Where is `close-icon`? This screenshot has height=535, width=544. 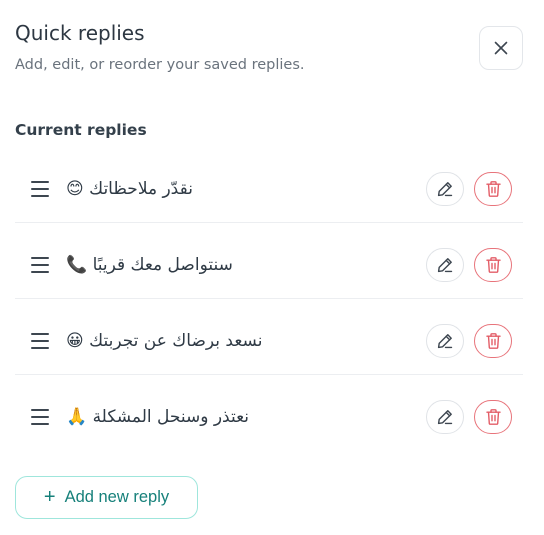
close-icon is located at coordinates (501, 48).